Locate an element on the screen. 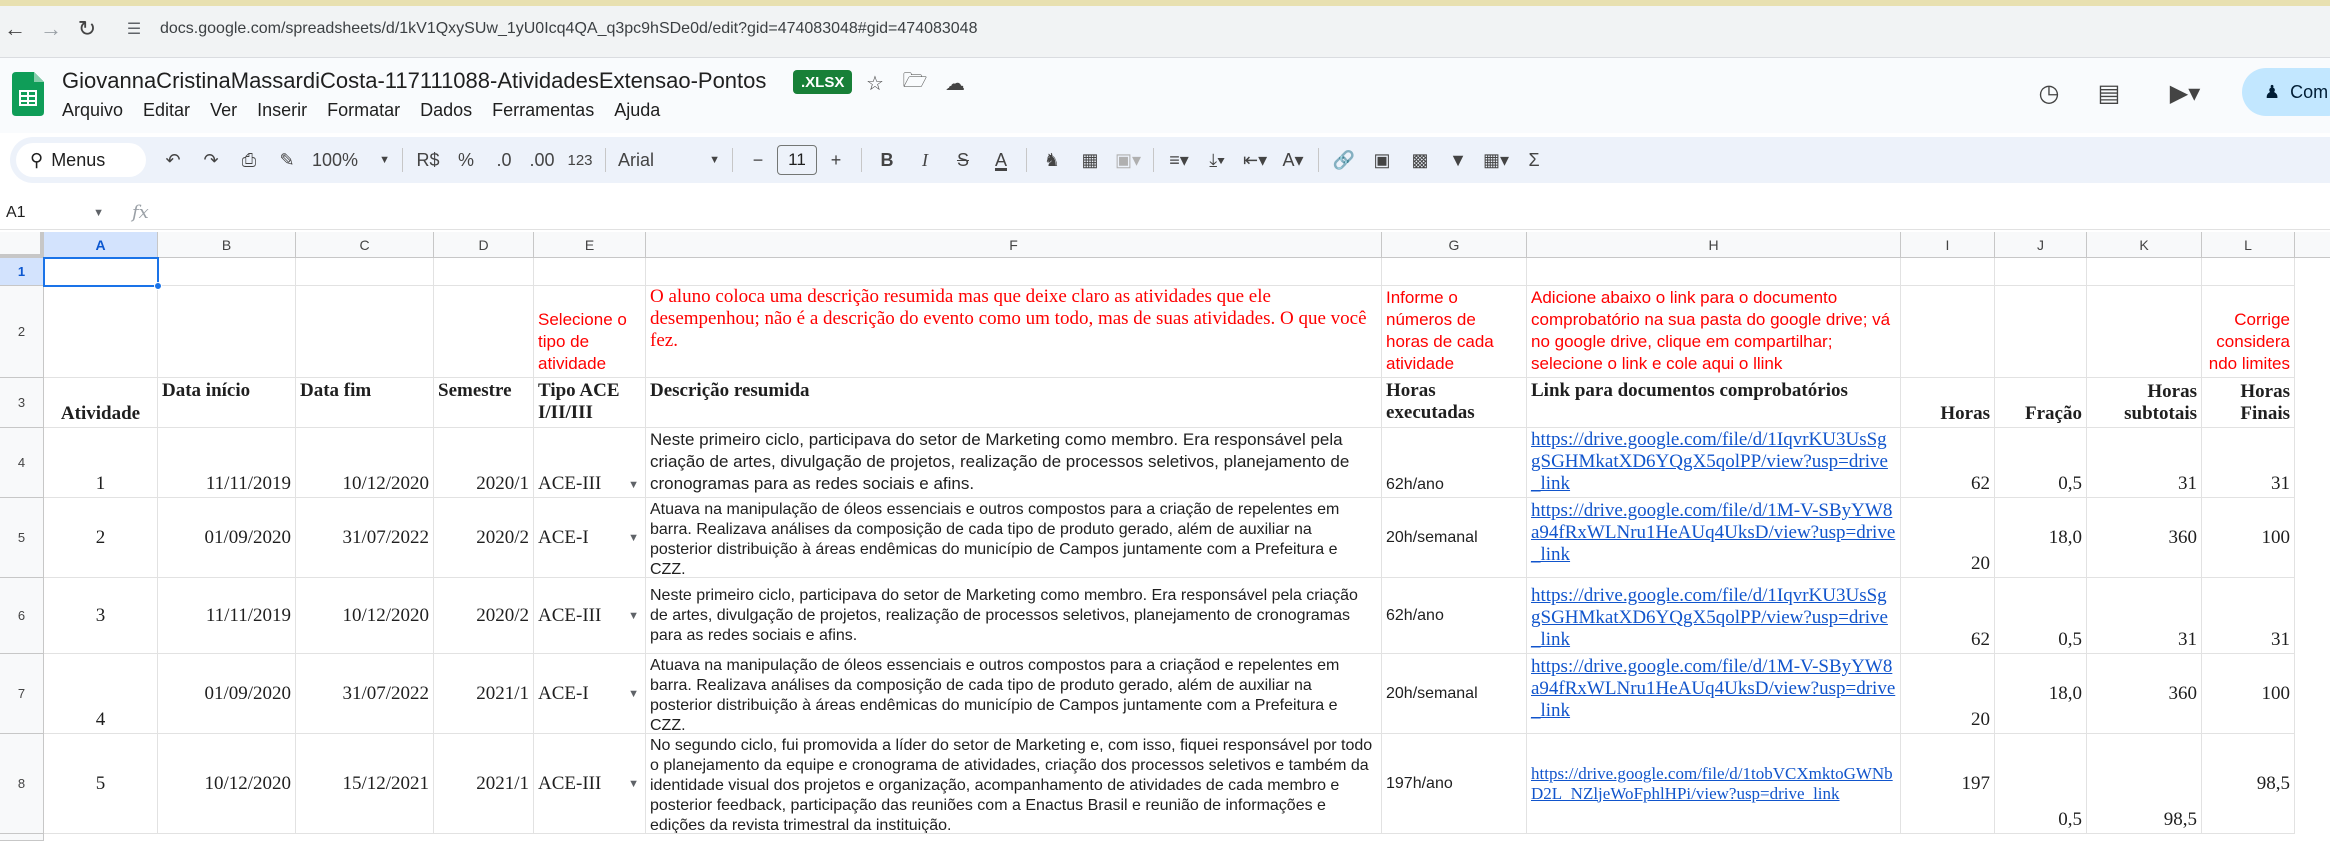  cell-a8: 5 is located at coordinates (101, 784).